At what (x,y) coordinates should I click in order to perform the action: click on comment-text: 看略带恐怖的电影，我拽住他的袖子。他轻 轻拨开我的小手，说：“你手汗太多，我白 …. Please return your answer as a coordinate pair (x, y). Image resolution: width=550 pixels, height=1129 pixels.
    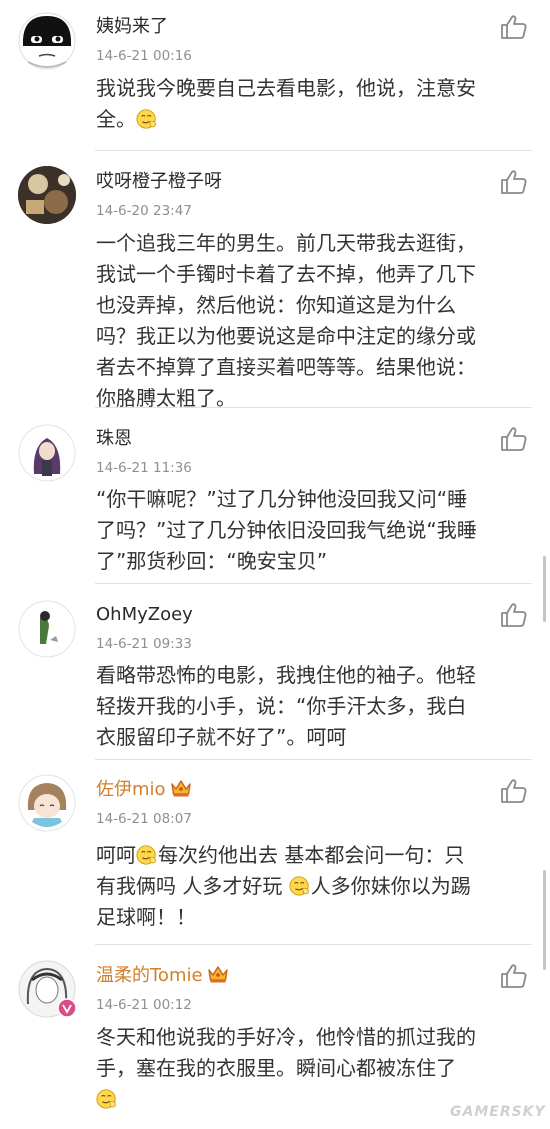
    Looking at the image, I should click on (286, 706).